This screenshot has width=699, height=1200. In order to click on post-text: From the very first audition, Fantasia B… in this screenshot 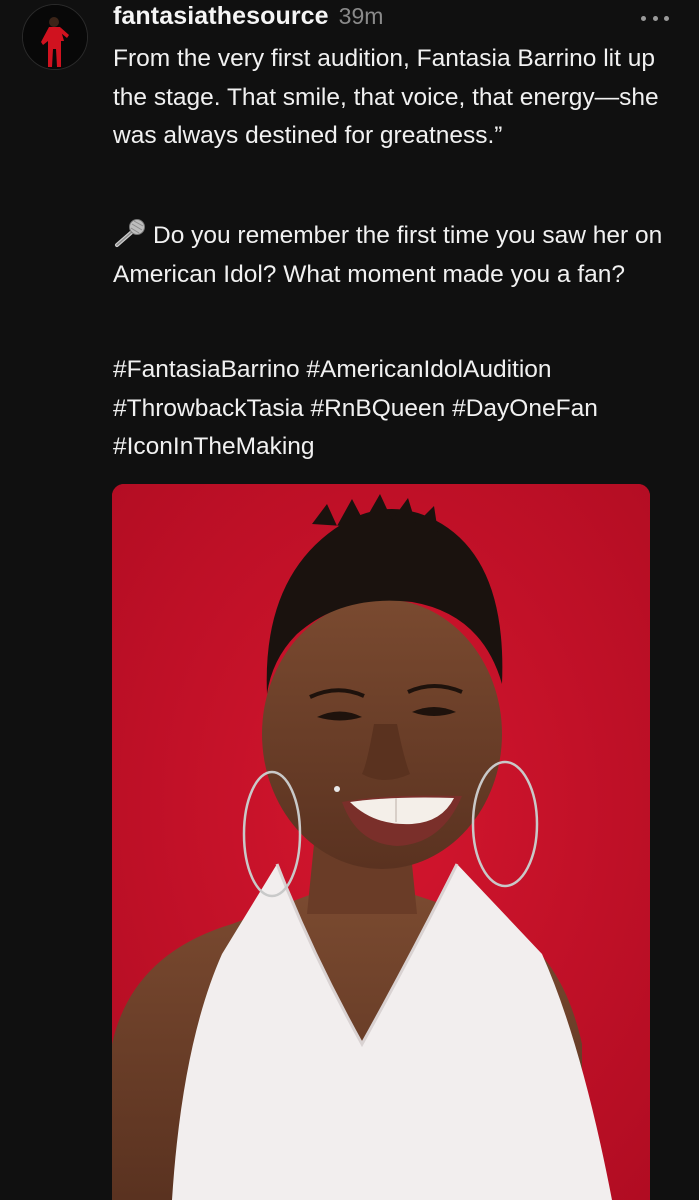, I will do `click(389, 97)`.